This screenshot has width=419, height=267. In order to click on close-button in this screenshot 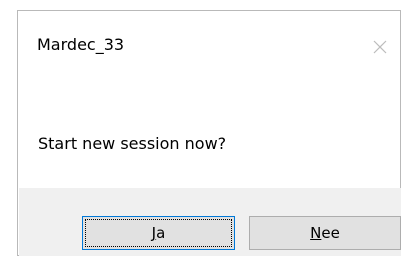, I will do `click(380, 47)`.